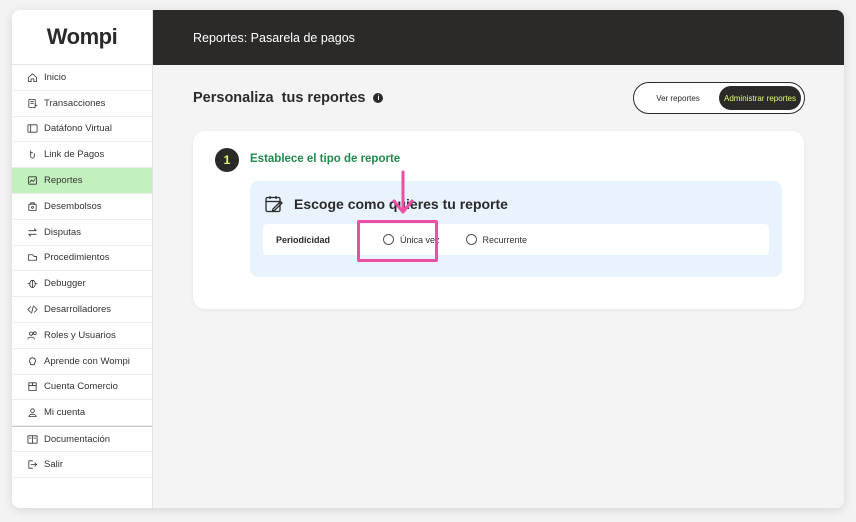  What do you see at coordinates (32, 232) in the screenshot?
I see `disputes-icon` at bounding box center [32, 232].